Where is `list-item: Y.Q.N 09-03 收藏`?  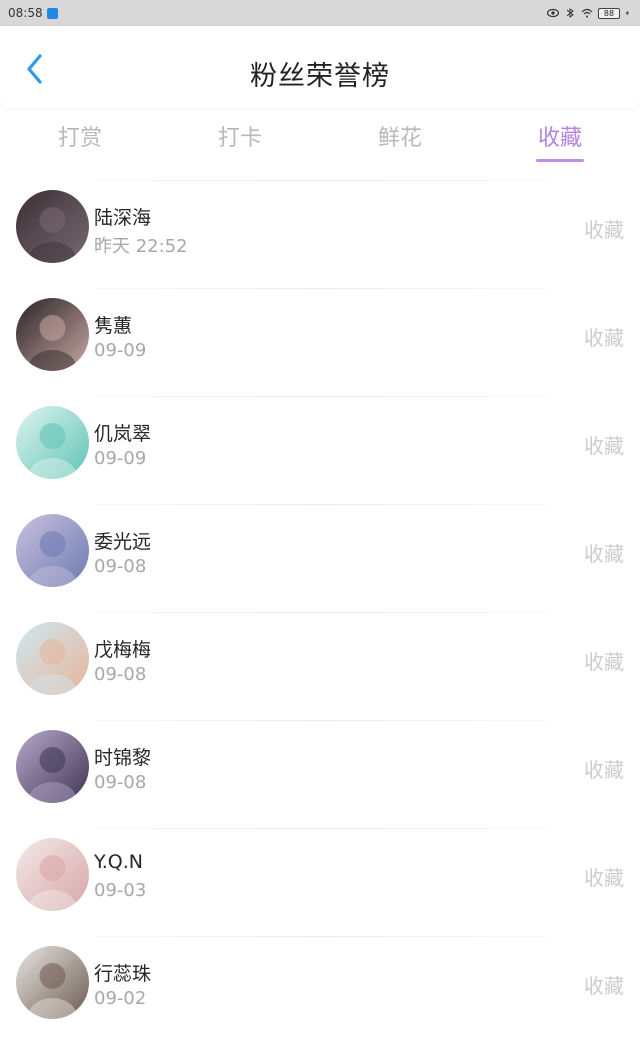
list-item: Y.Q.N 09-03 收藏 is located at coordinates (320, 882).